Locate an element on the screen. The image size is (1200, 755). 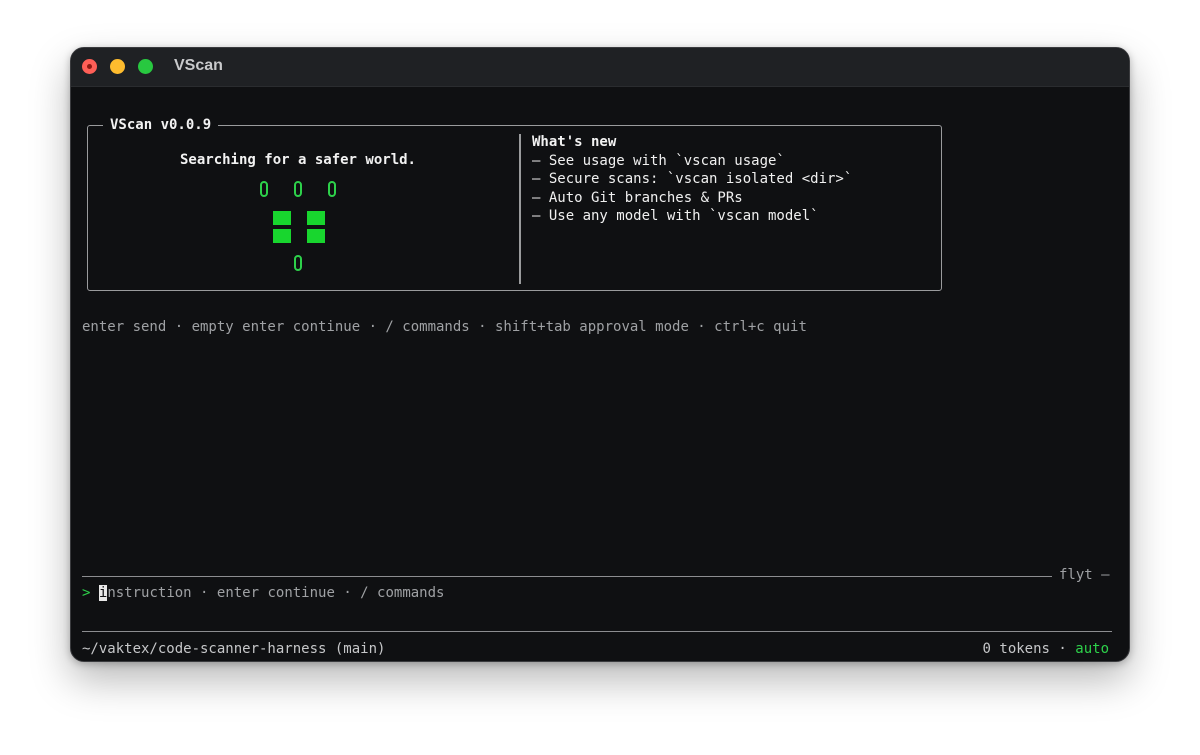
current-directory: ~/vaktex/code-scanner-harness (main) is located at coordinates (234, 649).